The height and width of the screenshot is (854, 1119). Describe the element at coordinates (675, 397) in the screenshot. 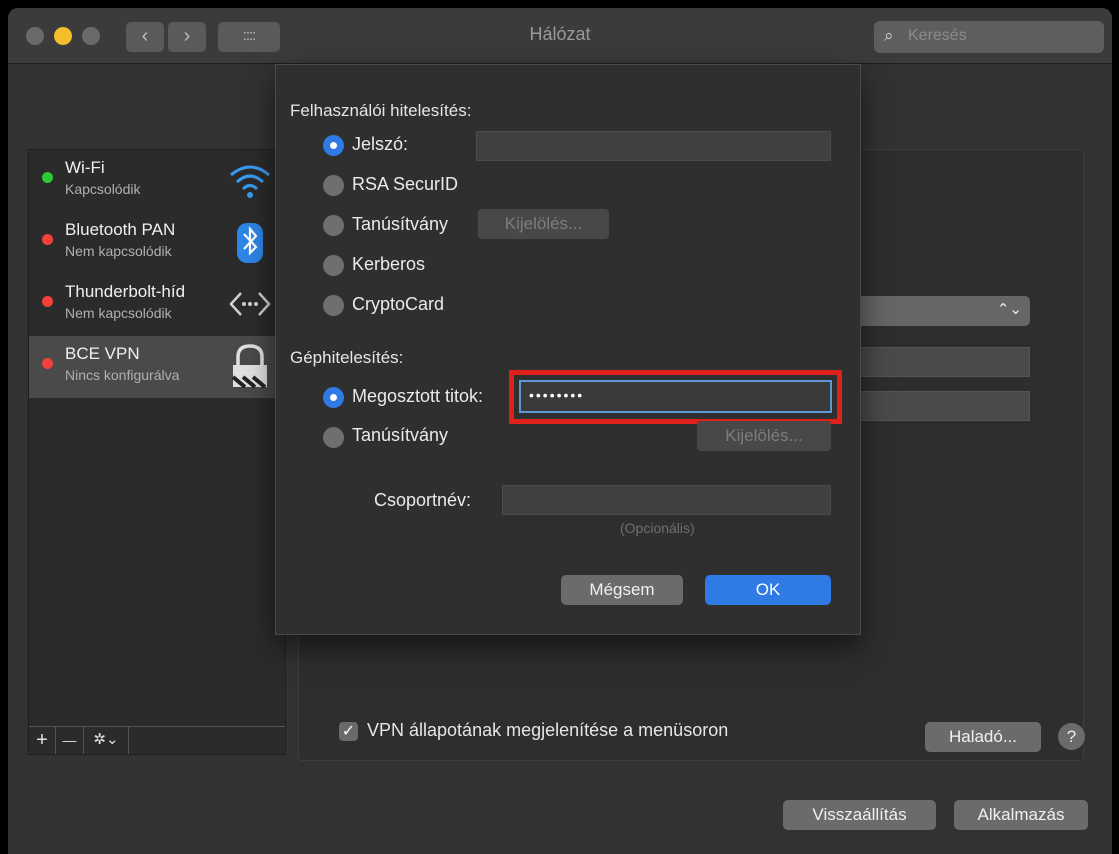

I see `highlight-frame` at that location.